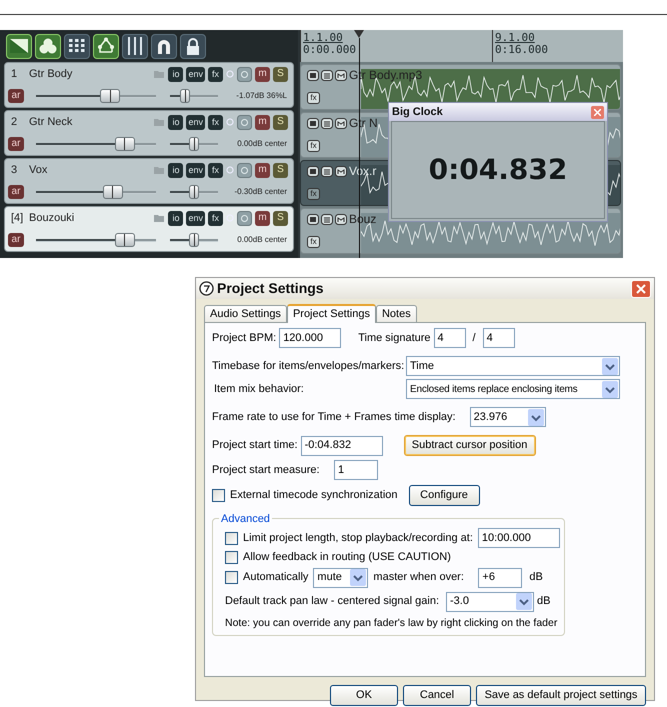 The height and width of the screenshot is (707, 667). Describe the element at coordinates (245, 313) in the screenshot. I see `tab: Audio Settings` at that location.